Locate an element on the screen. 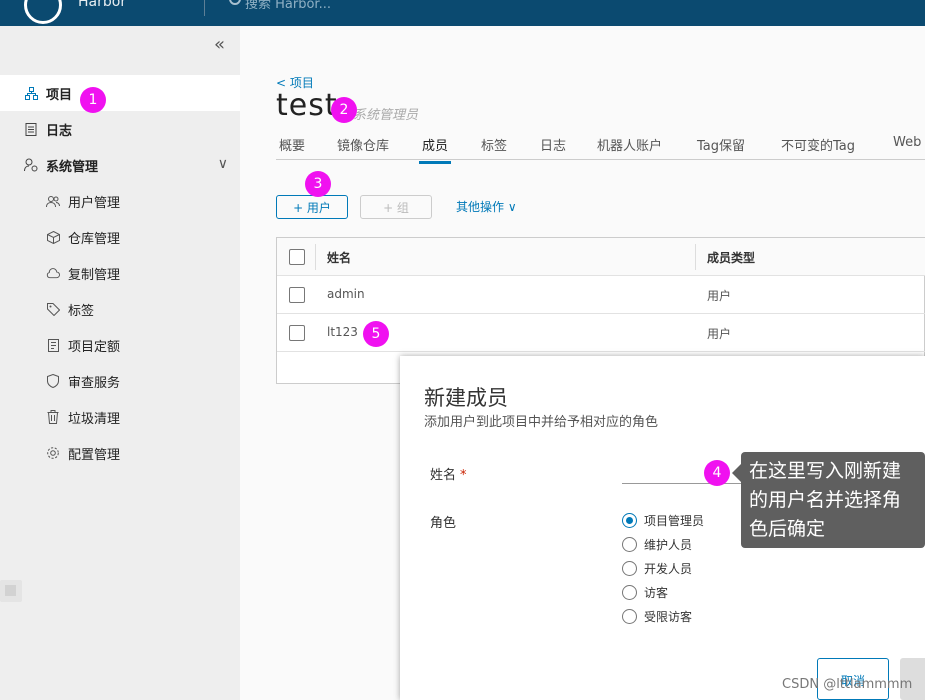 Image resolution: width=925 pixels, height=700 pixels. tab-repositories: 镜像仓库 is located at coordinates (363, 146).